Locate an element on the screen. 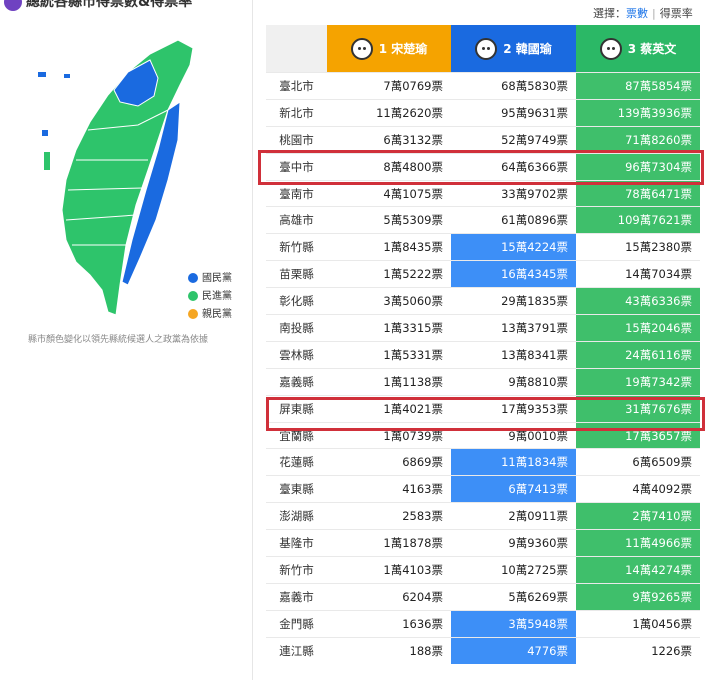  table-row: 宜蘭縣 1萬0739票 9萬0010票 17萬3657票 is located at coordinates (483, 435).